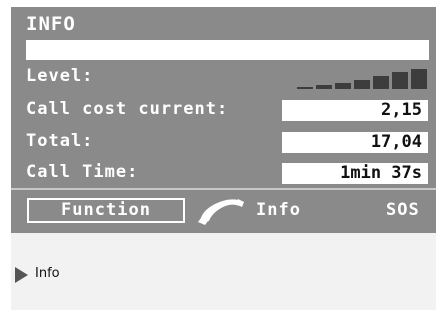 The image size is (439, 310). What do you see at coordinates (47, 273) in the screenshot?
I see `bottom-info-label: Info` at bounding box center [47, 273].